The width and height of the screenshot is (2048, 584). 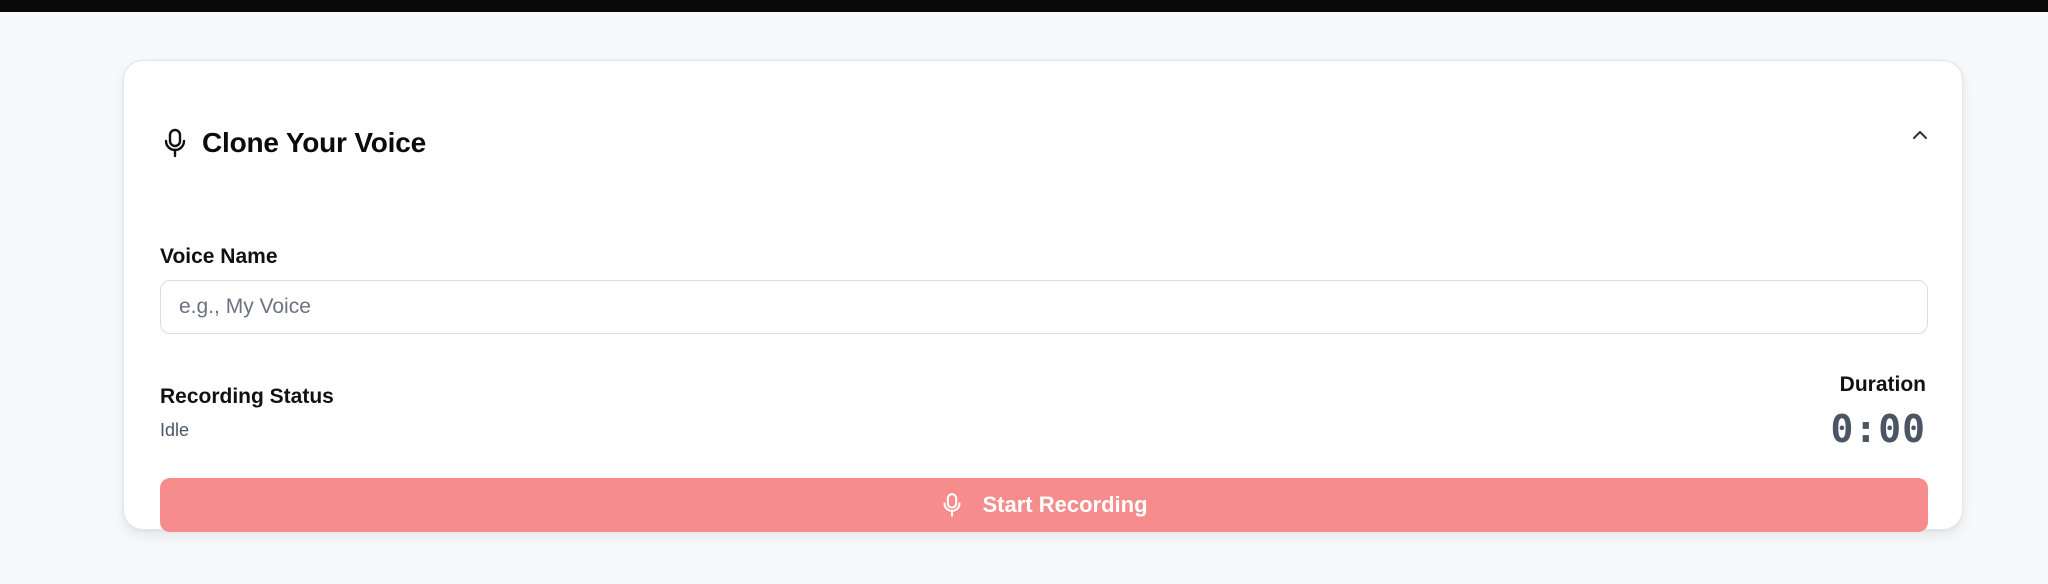 What do you see at coordinates (1878, 429) in the screenshot?
I see `duration-value: 0:00` at bounding box center [1878, 429].